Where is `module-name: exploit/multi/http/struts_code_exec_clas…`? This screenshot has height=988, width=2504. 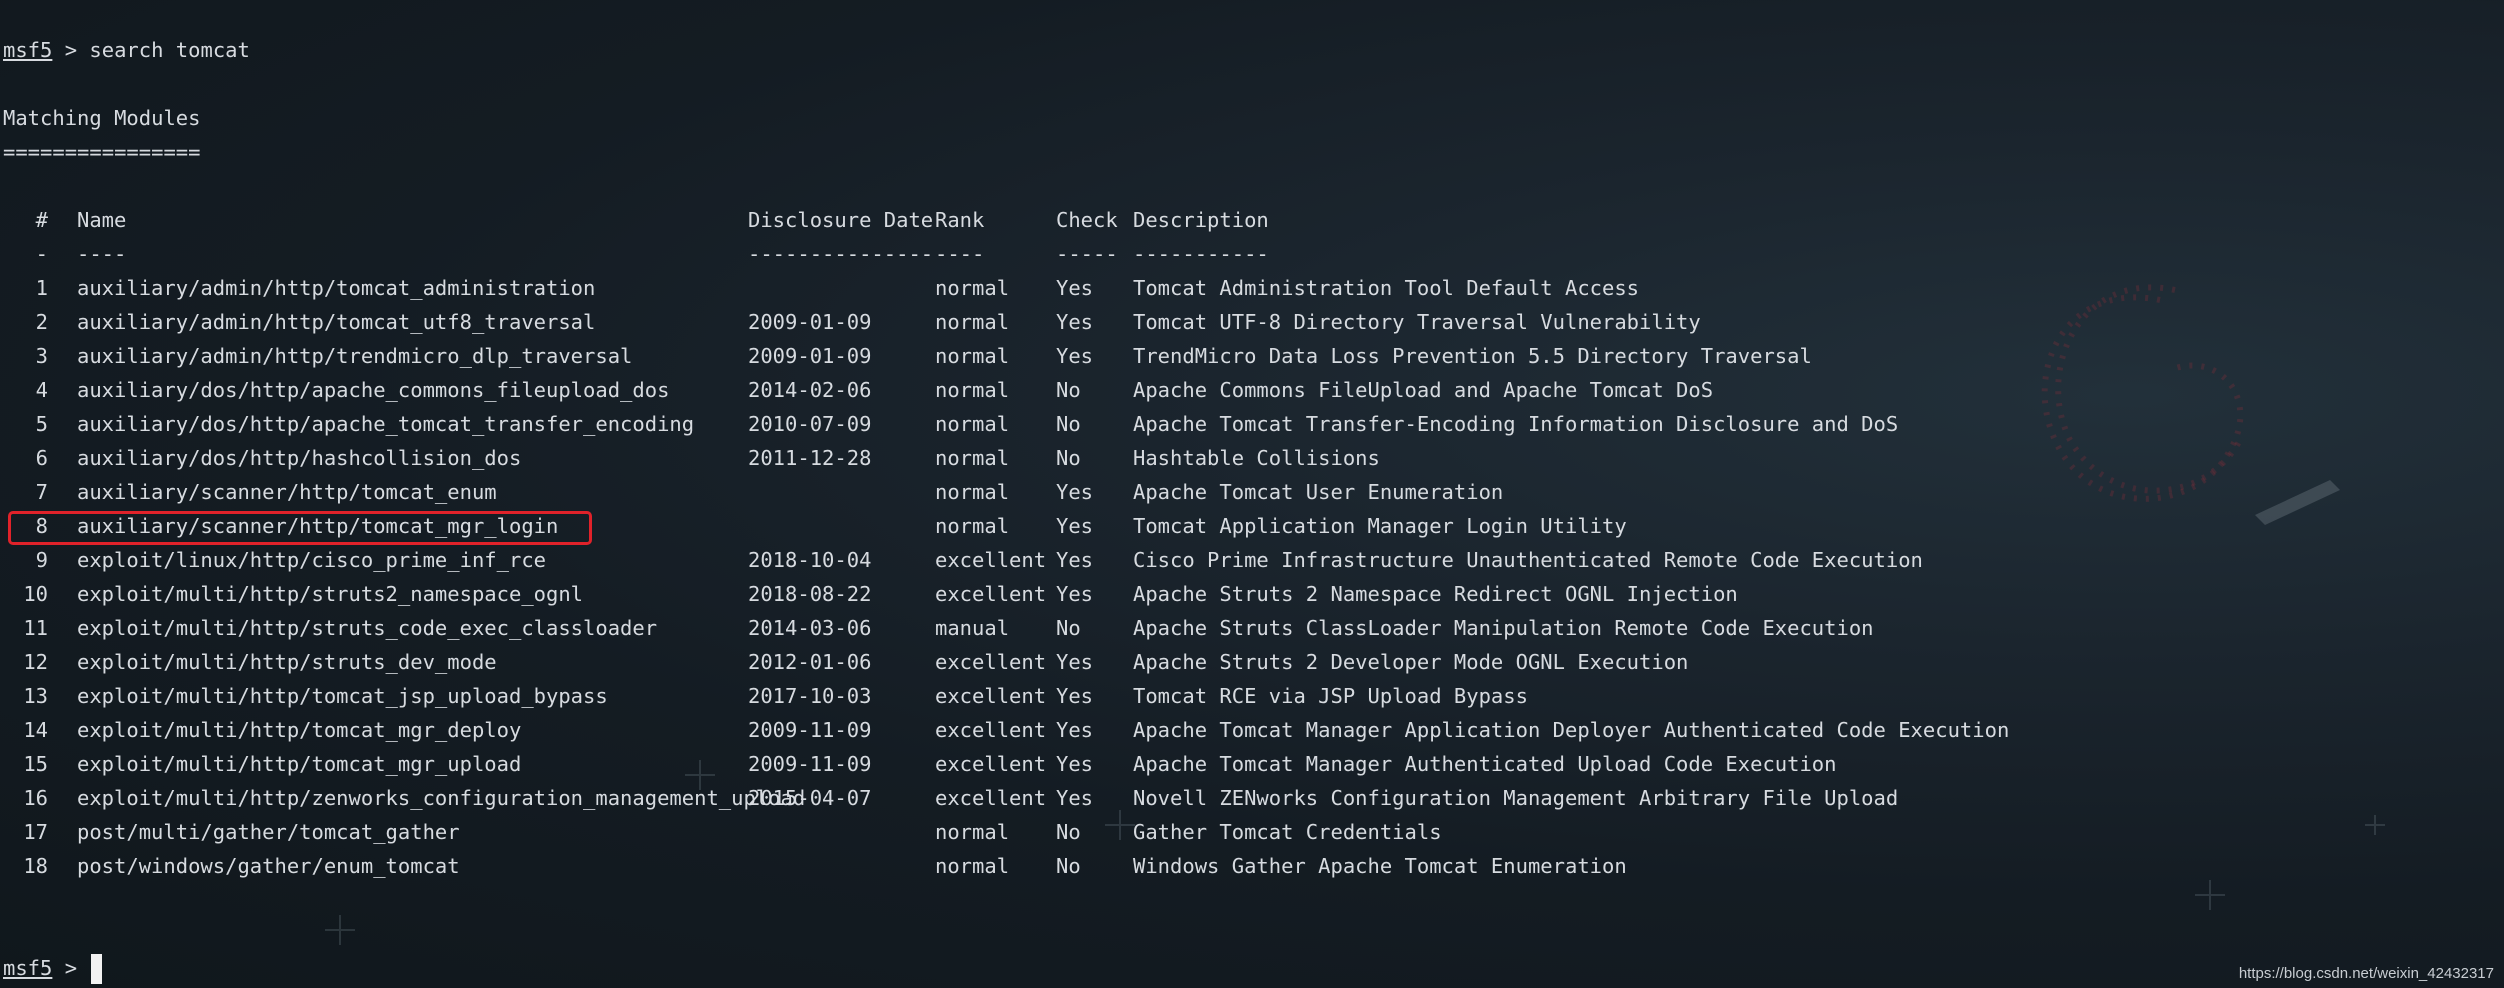 module-name: exploit/multi/http/struts_code_exec_clas… is located at coordinates (367, 628).